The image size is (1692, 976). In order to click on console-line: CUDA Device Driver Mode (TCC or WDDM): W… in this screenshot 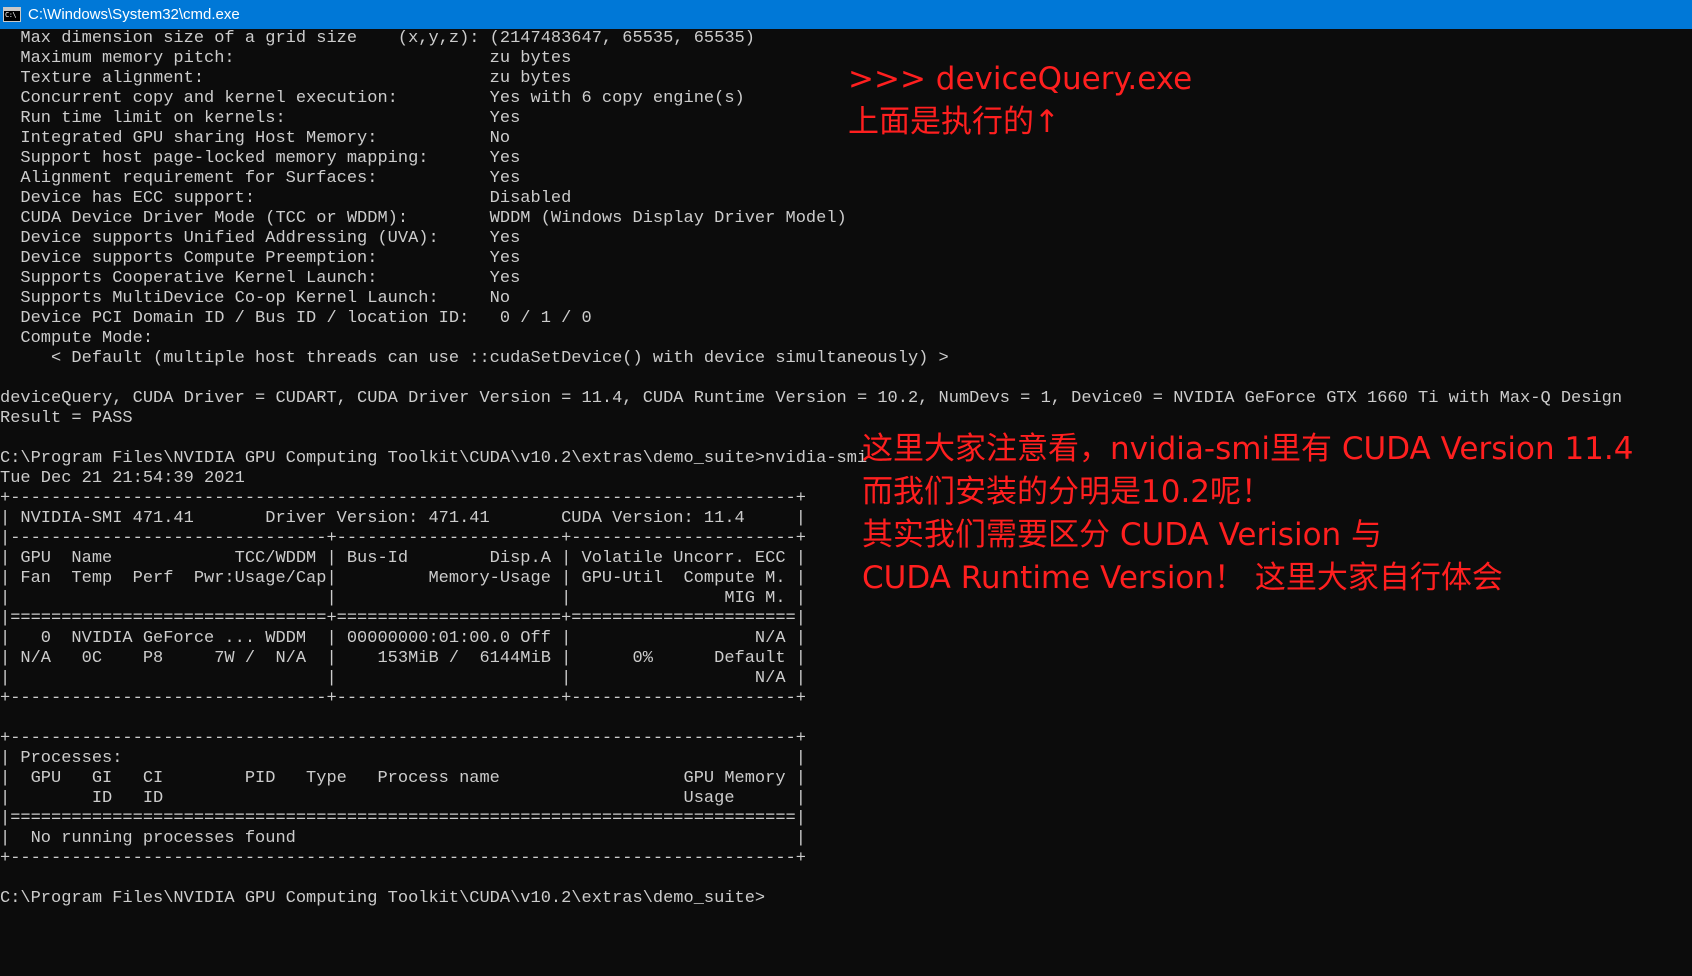, I will do `click(423, 218)`.